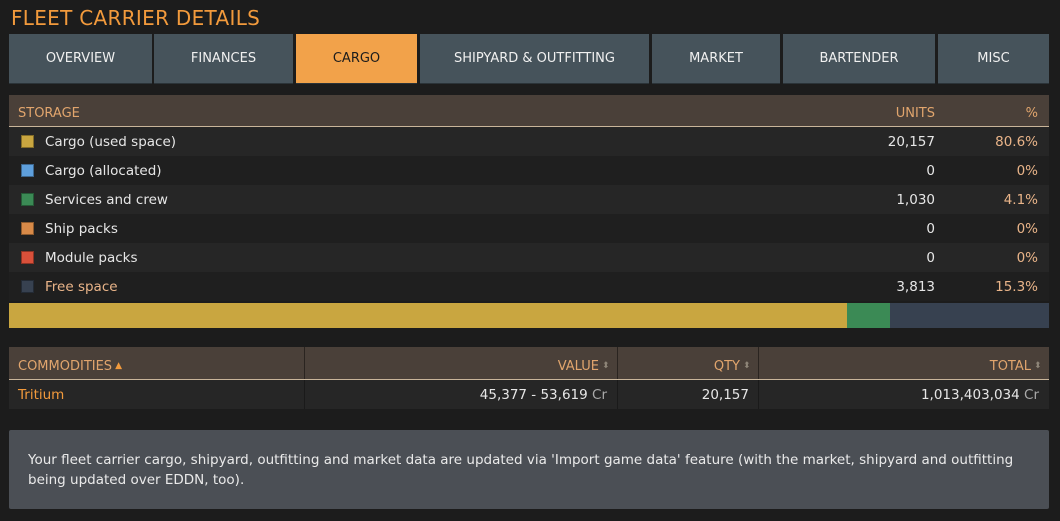 This screenshot has height=521, width=1060. I want to click on qty-cell: 20,157, so click(688, 394).